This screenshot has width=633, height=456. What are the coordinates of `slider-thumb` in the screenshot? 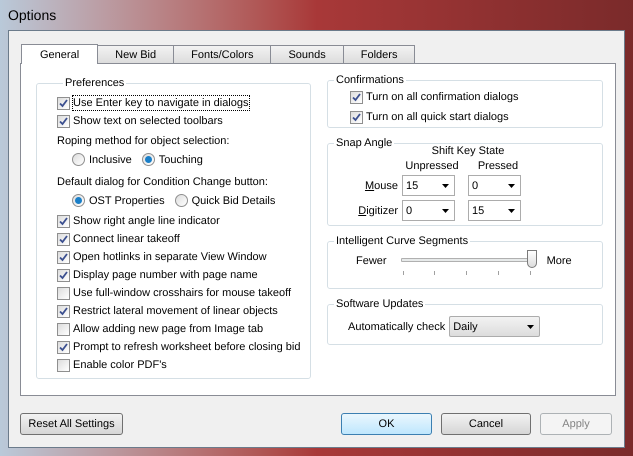 It's located at (531, 259).